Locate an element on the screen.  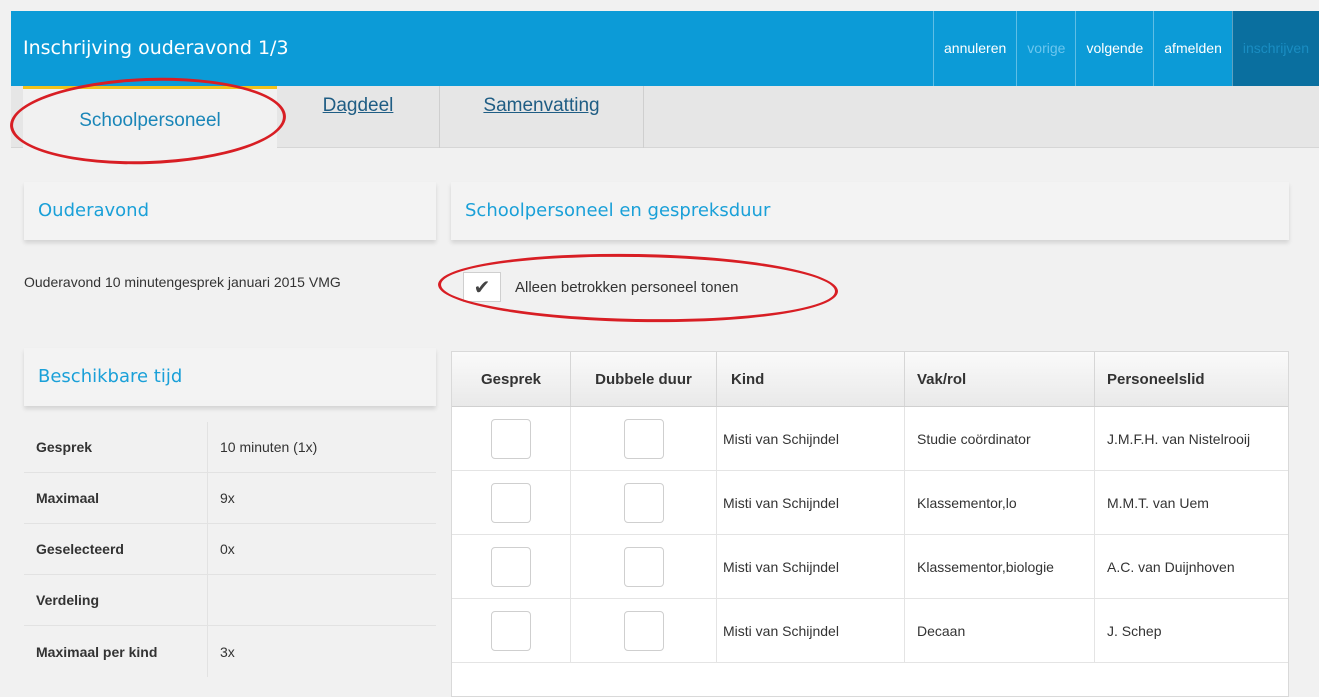
column-kind: Kind is located at coordinates (811, 379).